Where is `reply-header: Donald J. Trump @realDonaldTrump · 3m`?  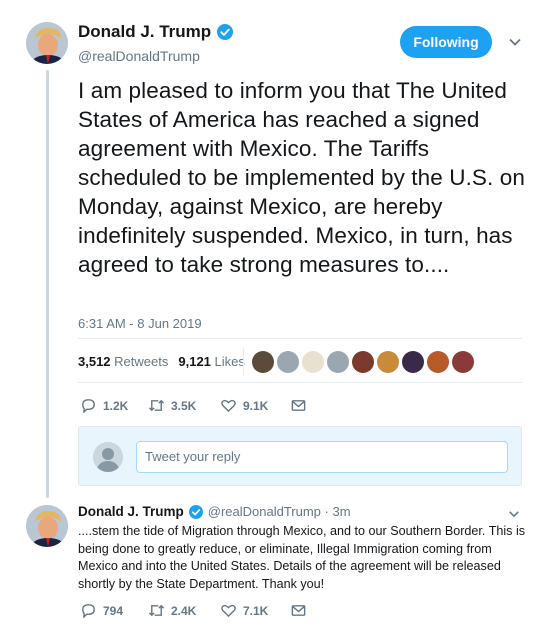
reply-header: Donald J. Trump @realDonaldTrump · 3m is located at coordinates (214, 511).